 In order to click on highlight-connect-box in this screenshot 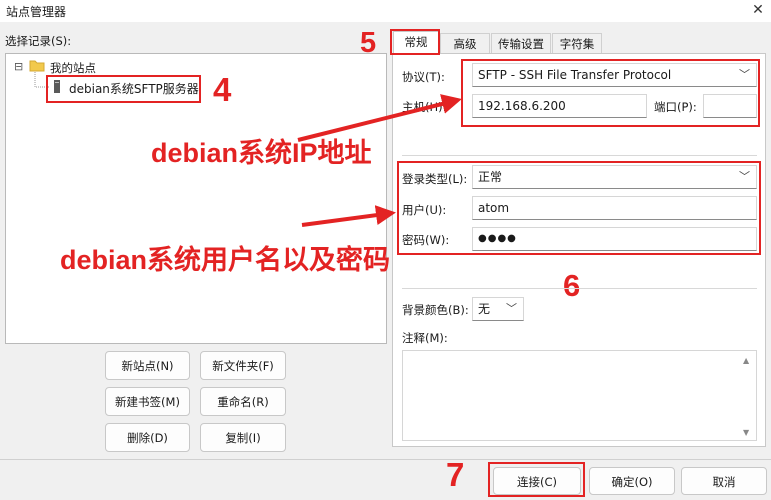, I will do `click(536, 479)`.